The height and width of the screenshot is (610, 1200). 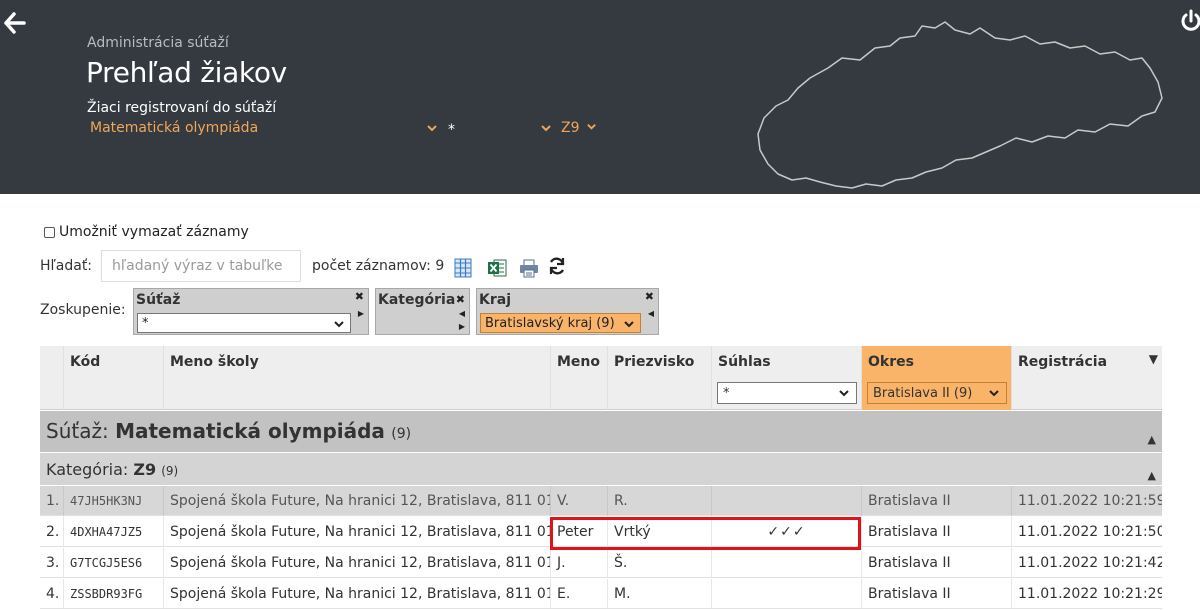 I want to click on columns-icon, so click(x=463, y=268).